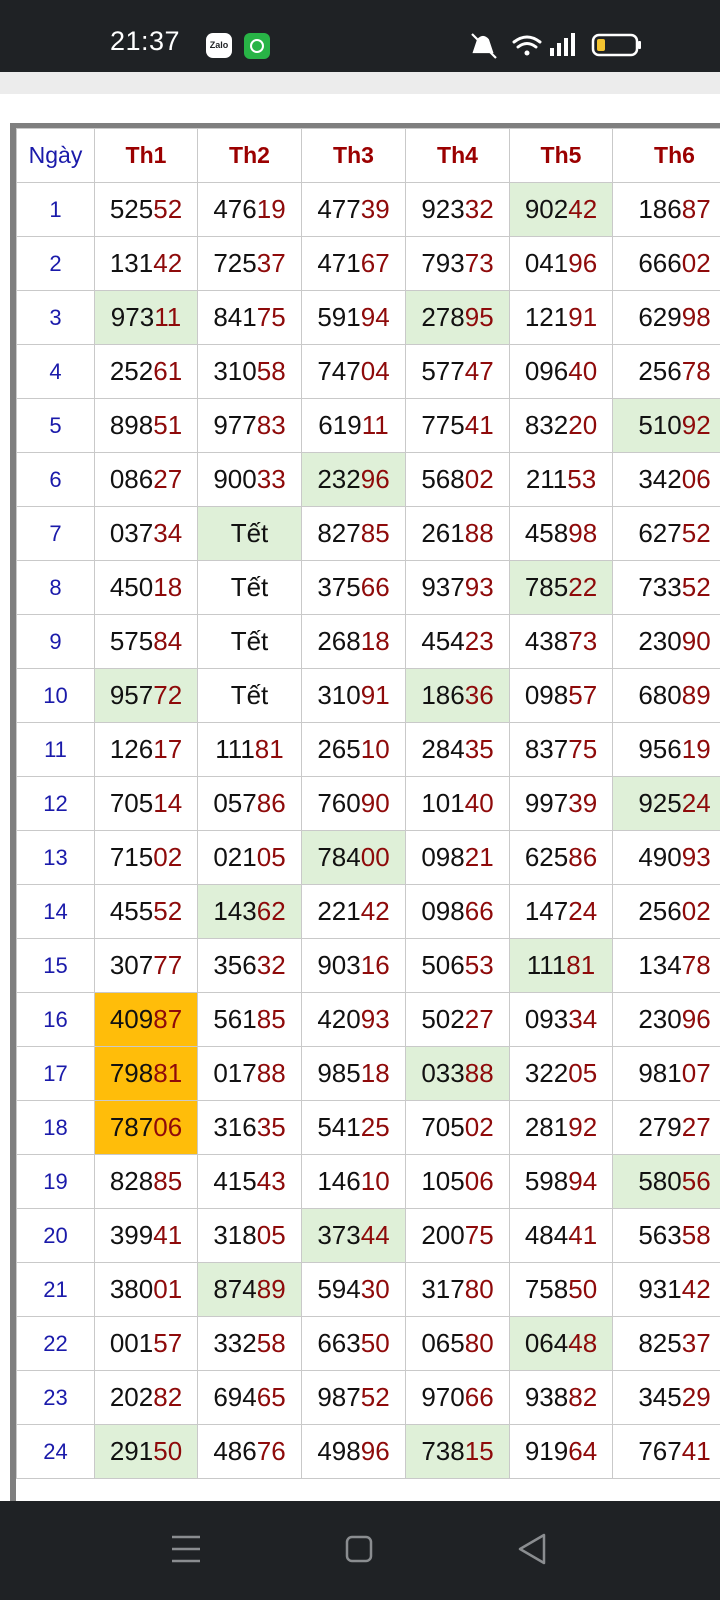 Image resolution: width=720 pixels, height=1605 pixels. I want to click on result-last-two: 32, so click(271, 965).